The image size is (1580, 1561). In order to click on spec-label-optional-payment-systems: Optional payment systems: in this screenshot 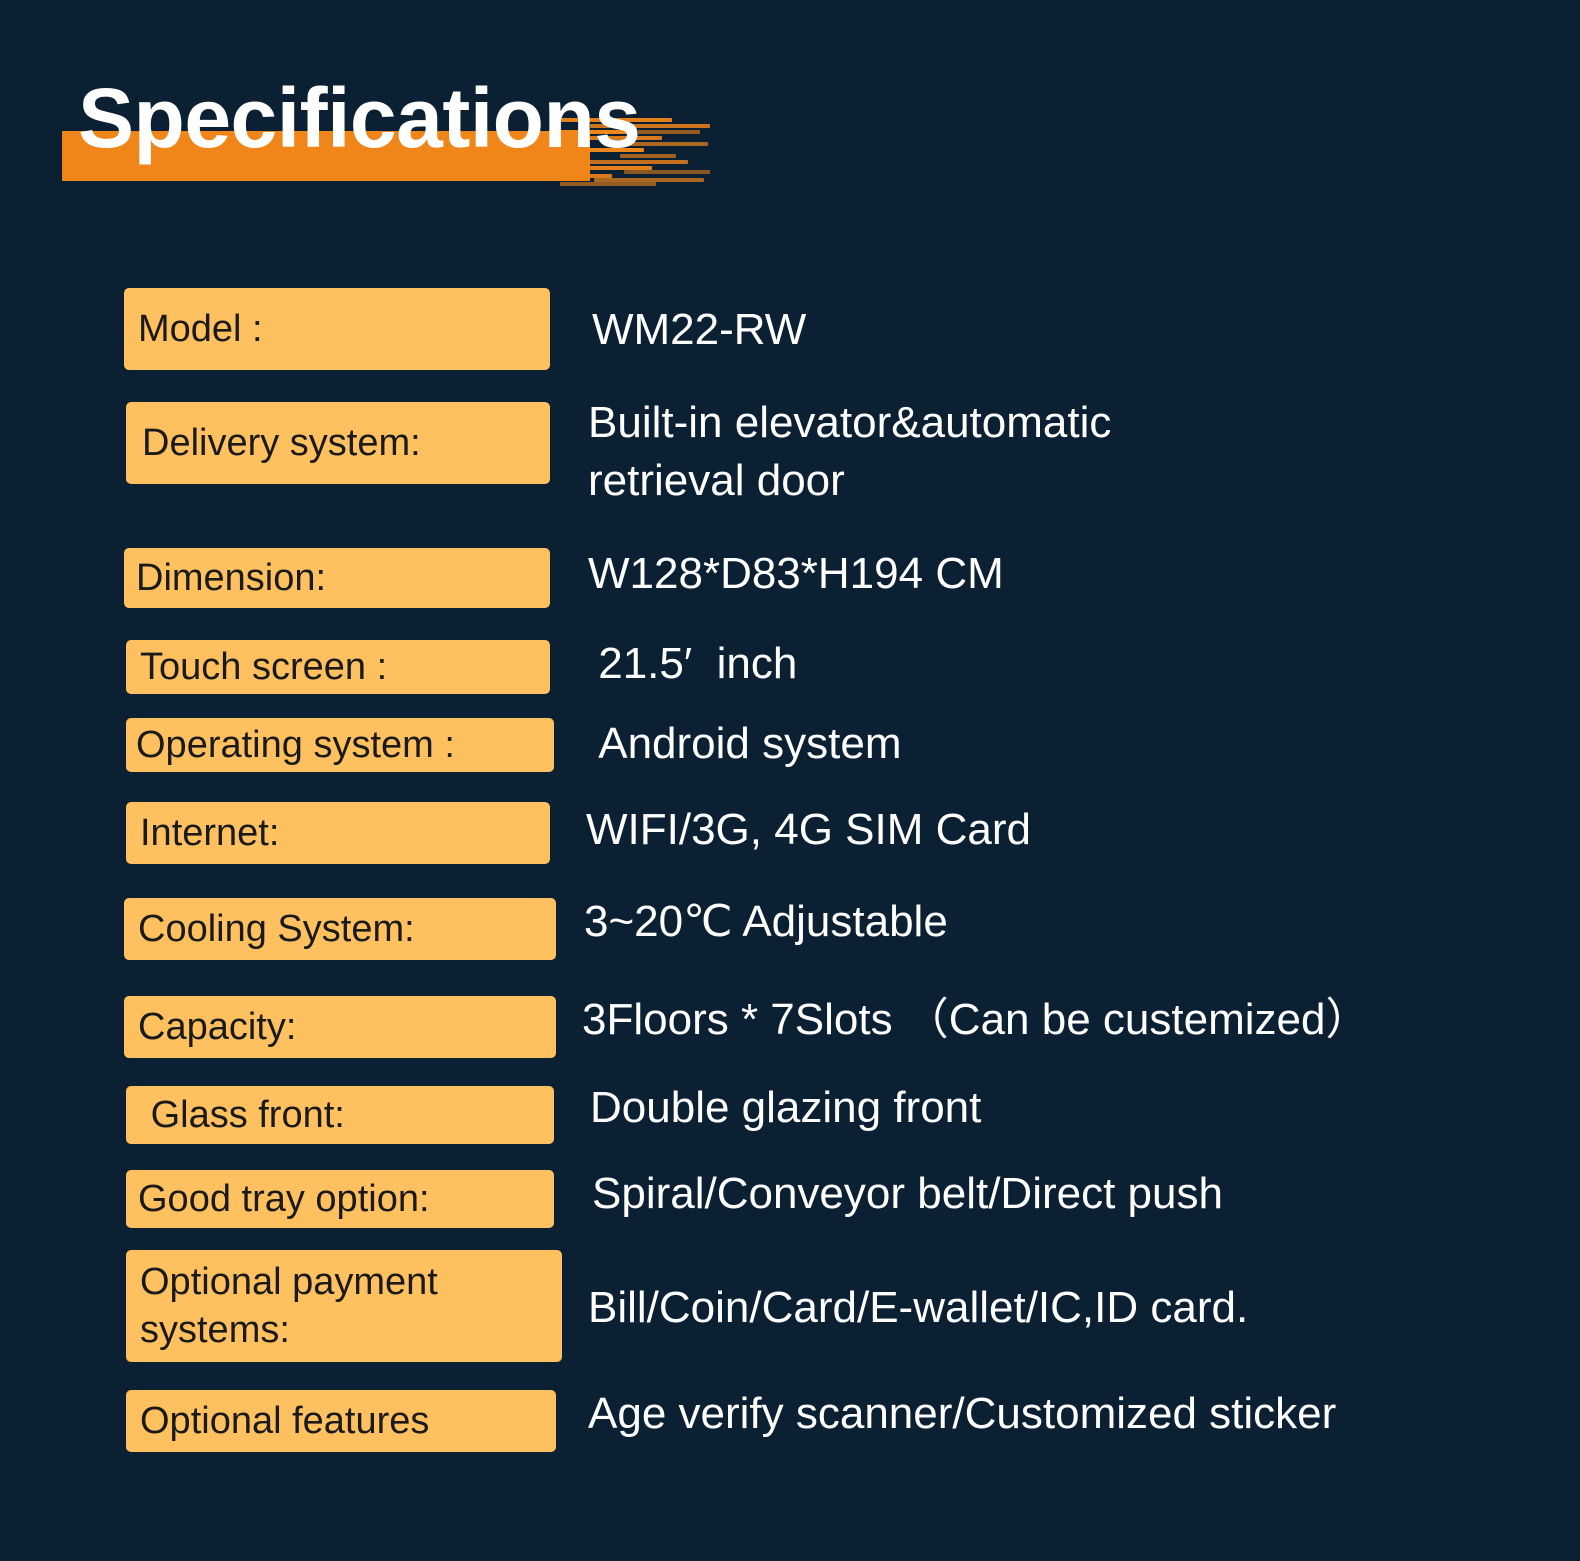, I will do `click(344, 1306)`.